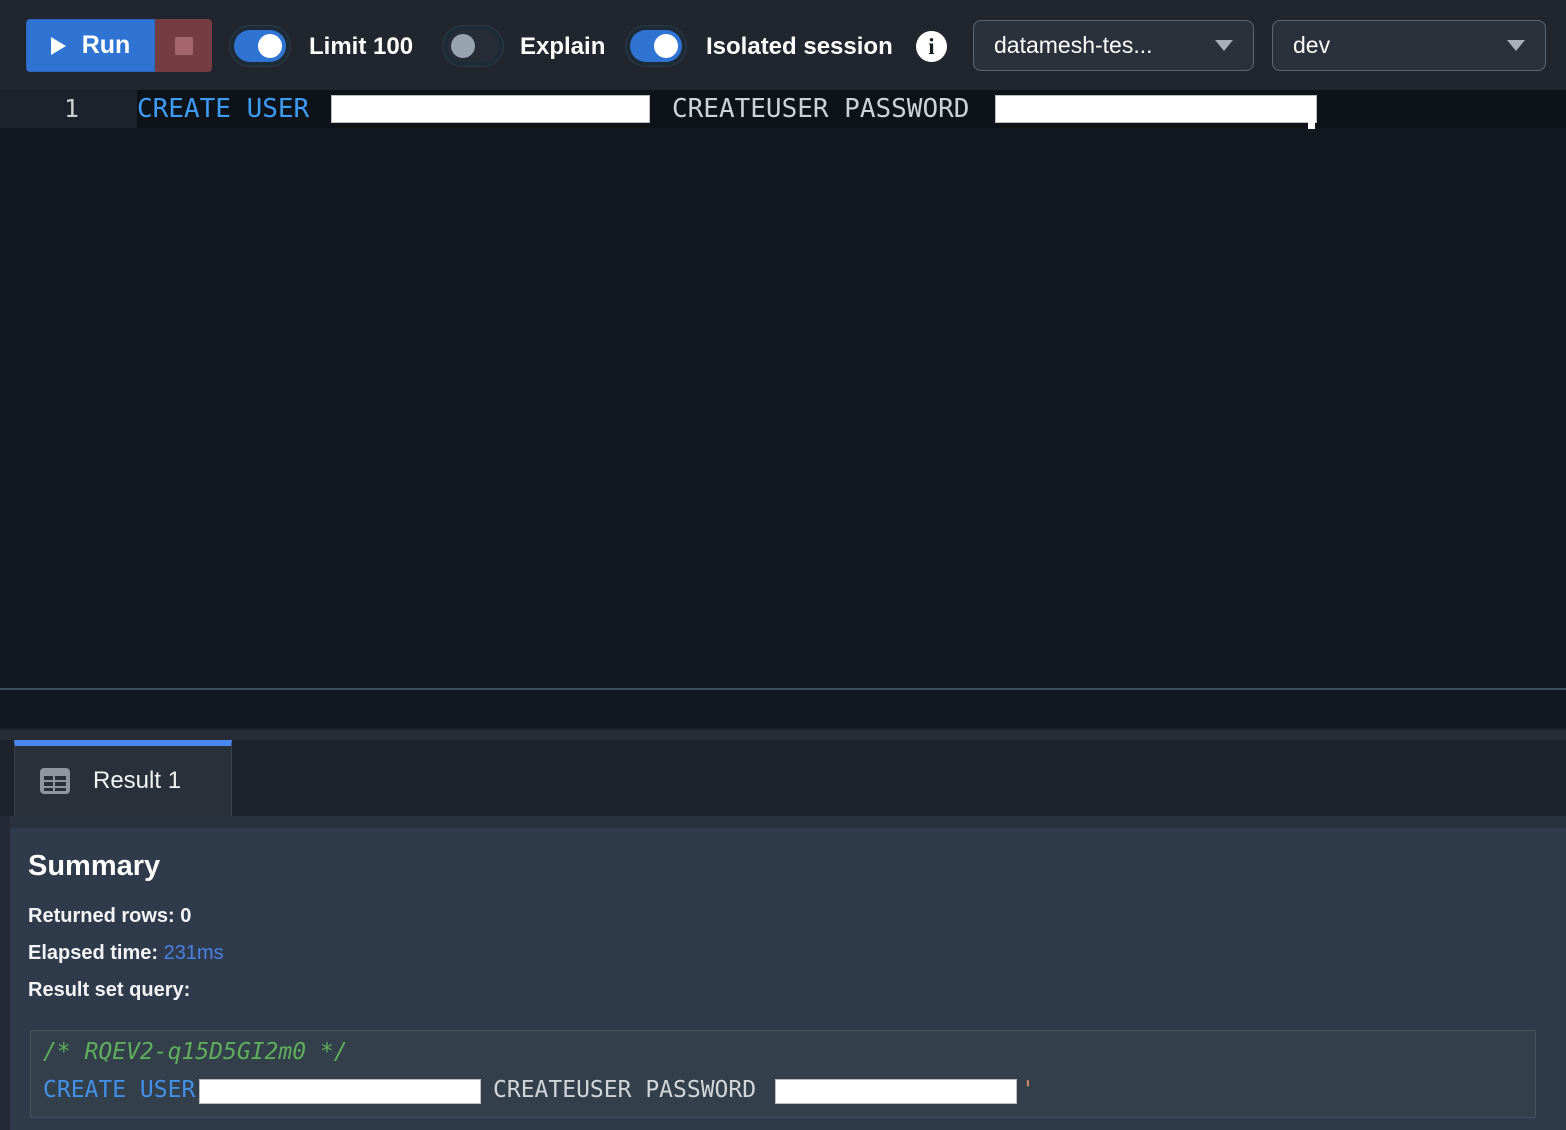 This screenshot has width=1566, height=1130. I want to click on table-icon, so click(55, 781).